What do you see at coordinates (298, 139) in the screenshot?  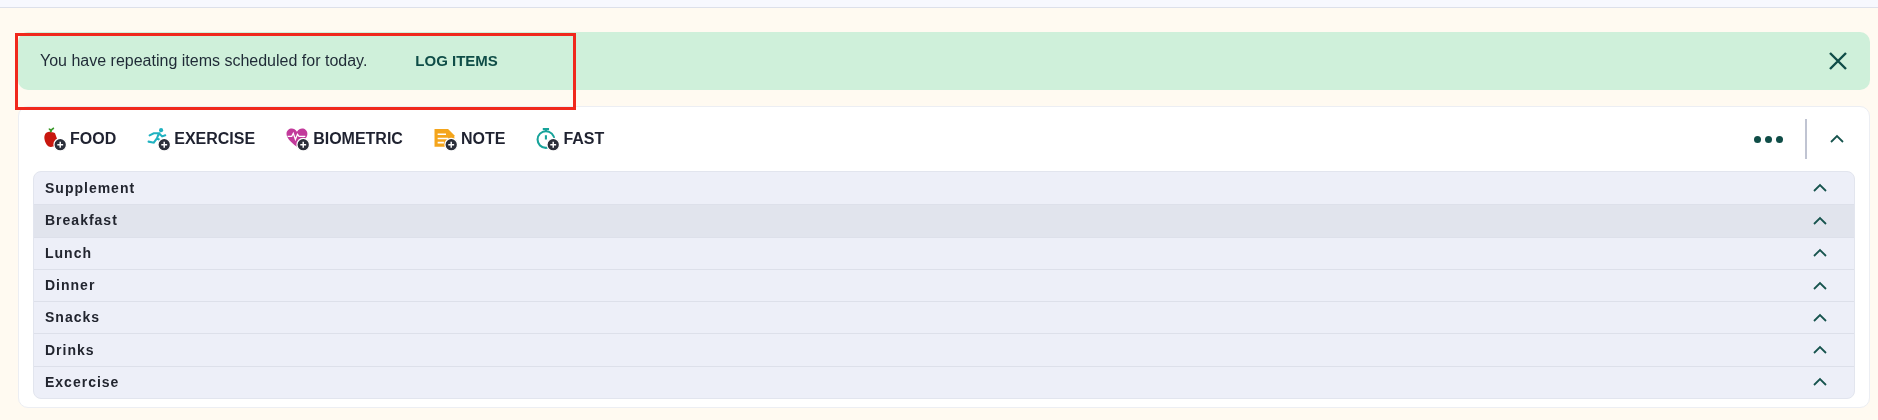 I see `heart-pulse-add-icon` at bounding box center [298, 139].